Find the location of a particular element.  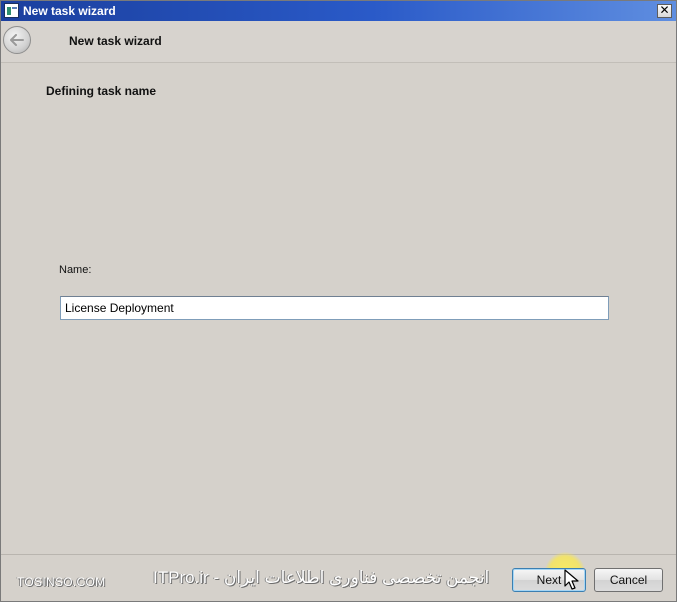

app-icon is located at coordinates (11, 10).